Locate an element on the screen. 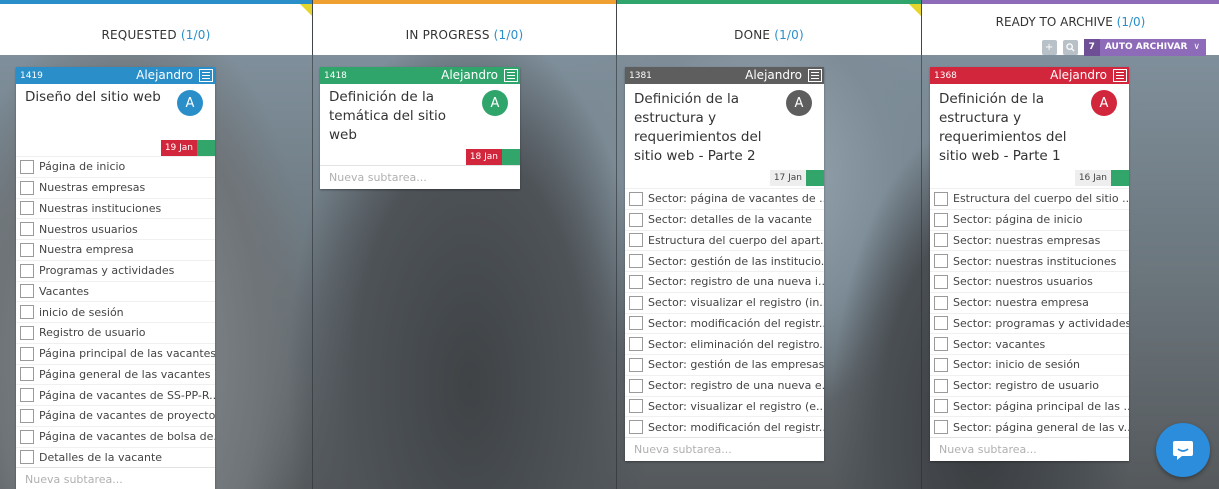  due-date-badge: 17 Jan is located at coordinates (787, 178).